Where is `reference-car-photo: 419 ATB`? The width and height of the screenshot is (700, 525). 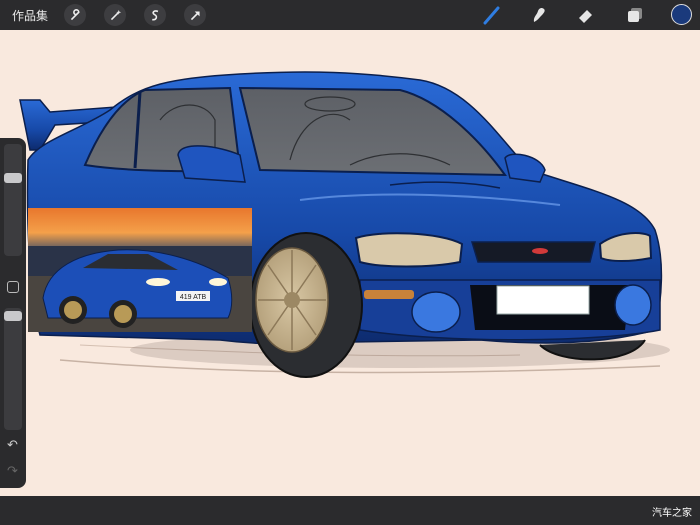
reference-car-photo: 419 ATB is located at coordinates (140, 270).